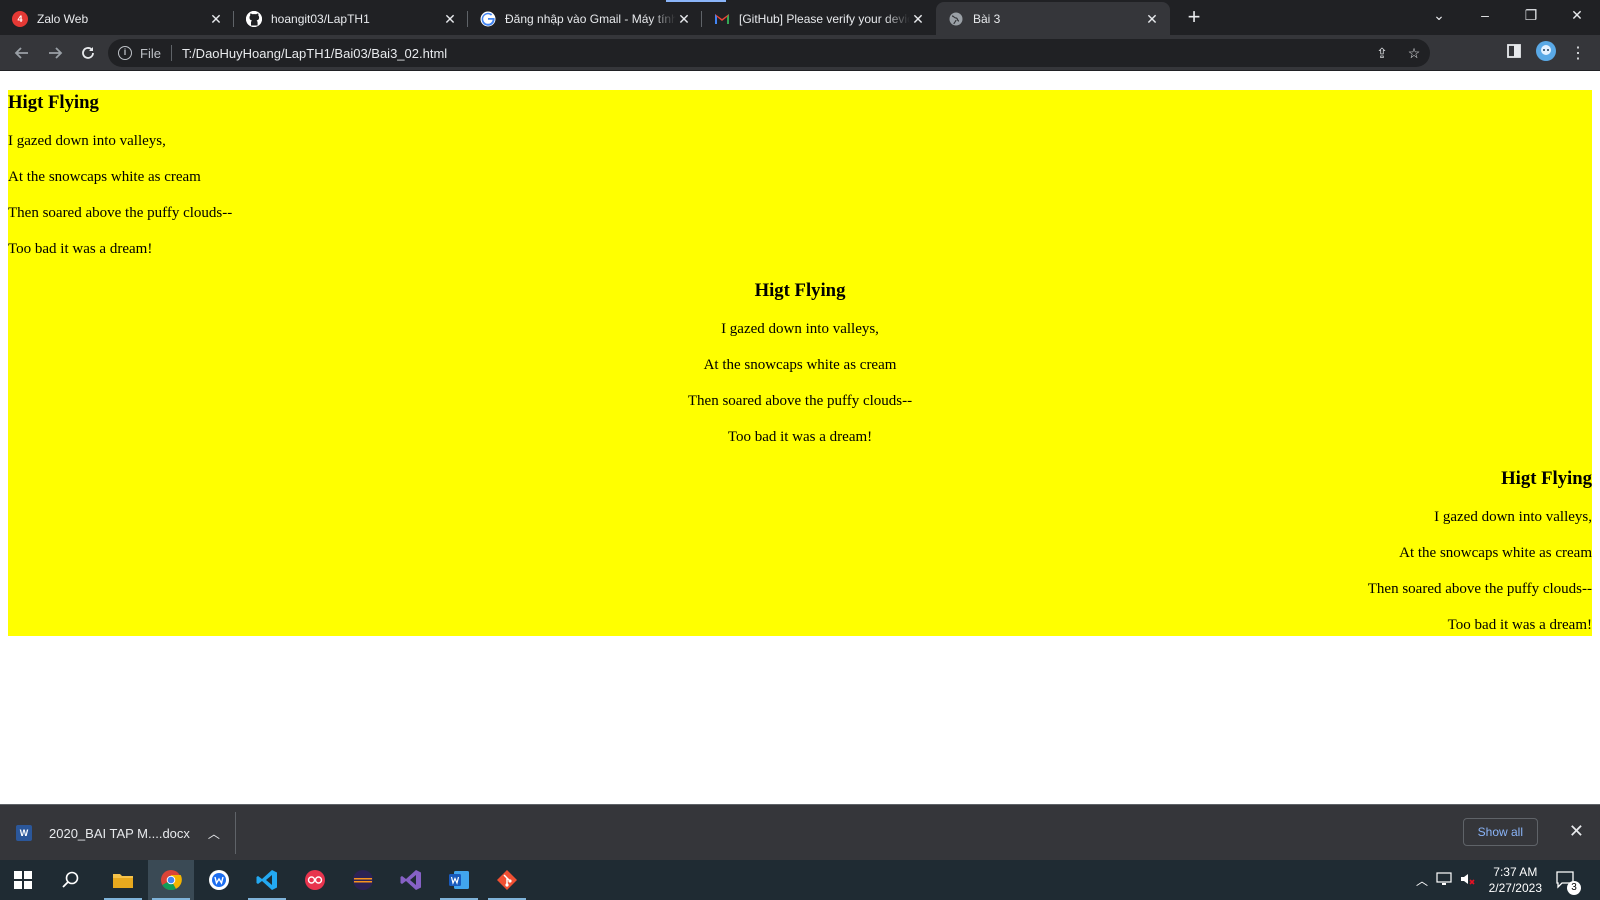 The width and height of the screenshot is (1600, 900). What do you see at coordinates (956, 19) in the screenshot?
I see `globe-icon` at bounding box center [956, 19].